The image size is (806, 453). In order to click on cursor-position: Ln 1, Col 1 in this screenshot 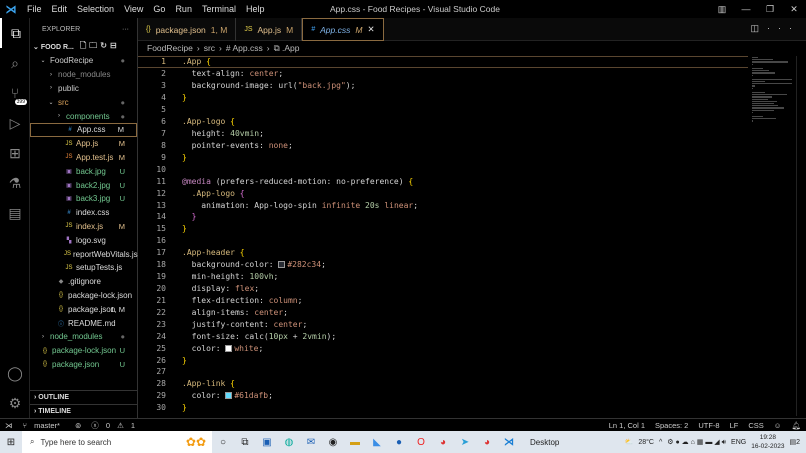, I will do `click(627, 425)`.